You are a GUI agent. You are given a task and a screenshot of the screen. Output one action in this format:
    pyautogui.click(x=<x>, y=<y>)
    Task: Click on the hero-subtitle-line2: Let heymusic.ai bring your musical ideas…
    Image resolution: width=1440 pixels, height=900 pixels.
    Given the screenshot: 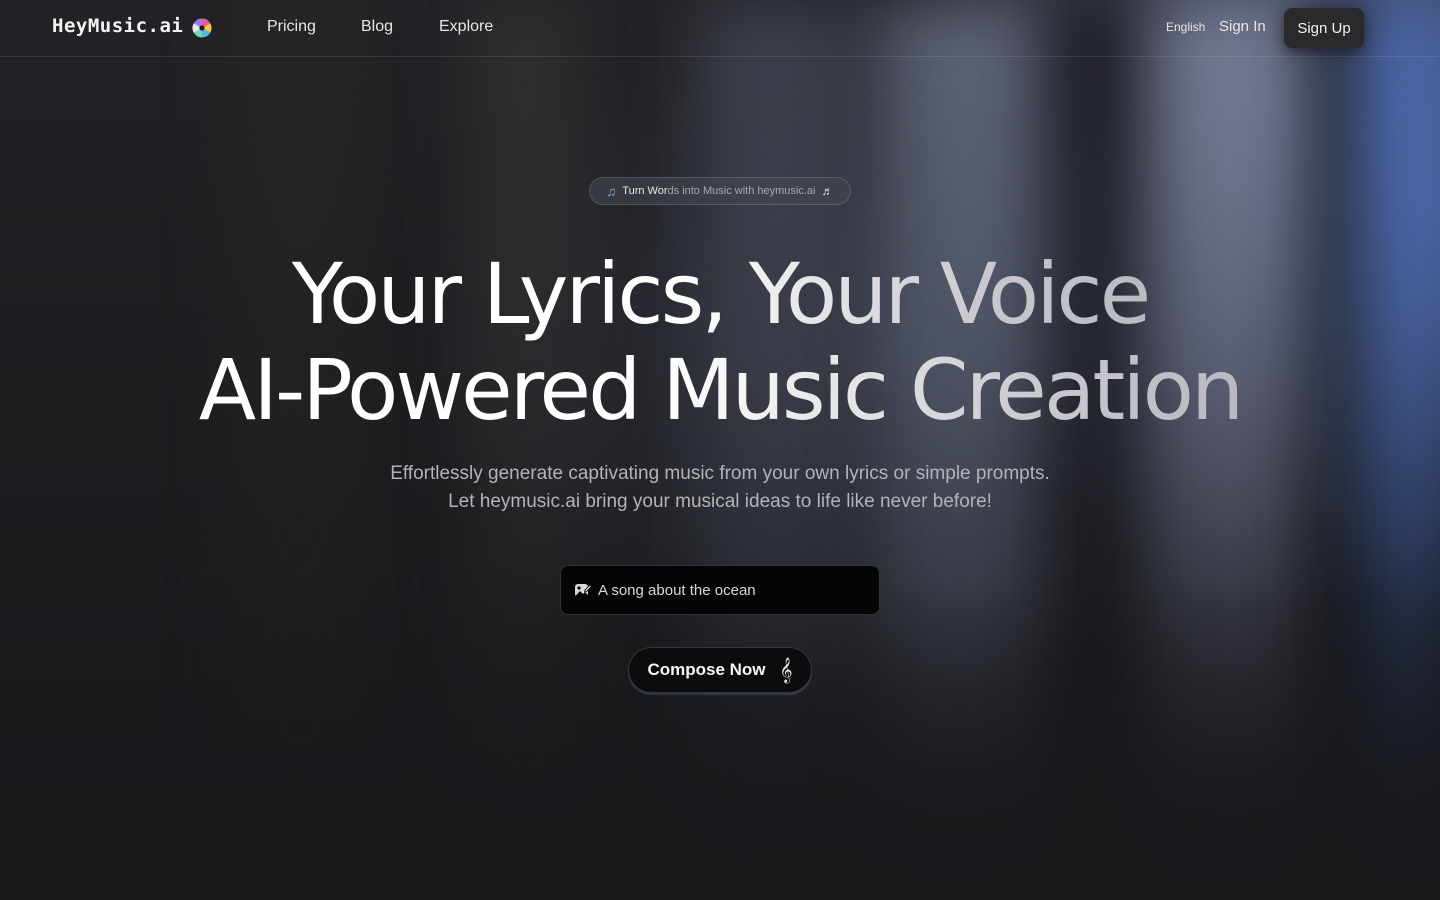 What is the action you would take?
    pyautogui.click(x=720, y=501)
    